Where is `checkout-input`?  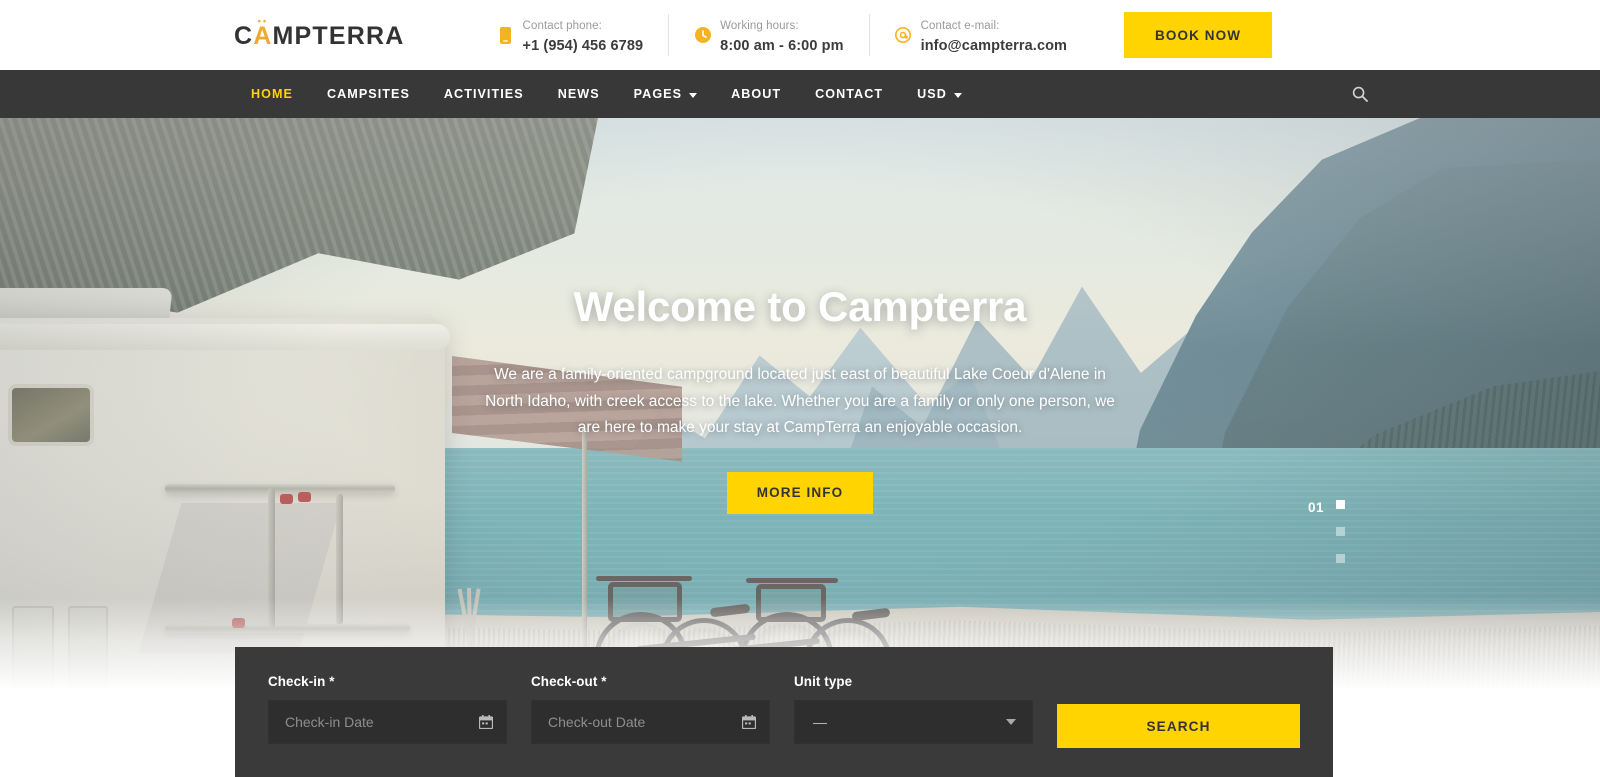
checkout-input is located at coordinates (651, 722).